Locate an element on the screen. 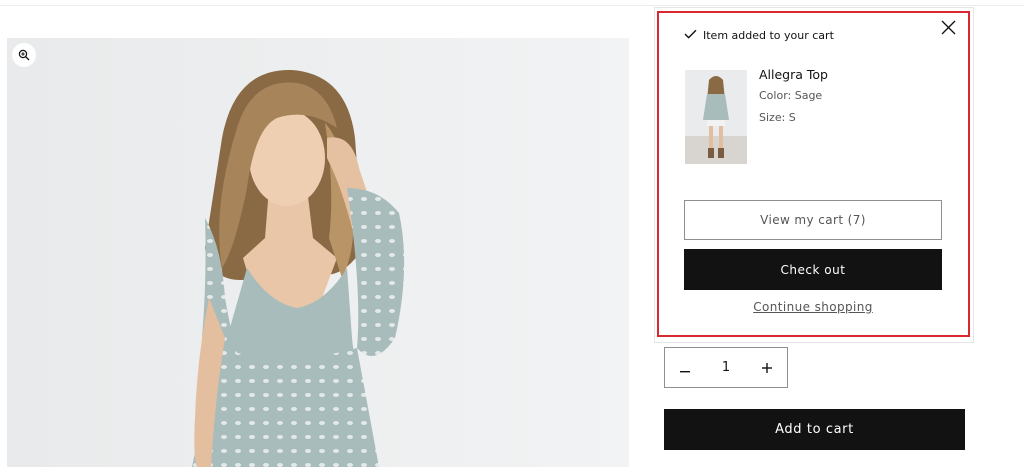 Image resolution: width=1024 pixels, height=467 pixels. quantity-increase-button is located at coordinates (767, 367).